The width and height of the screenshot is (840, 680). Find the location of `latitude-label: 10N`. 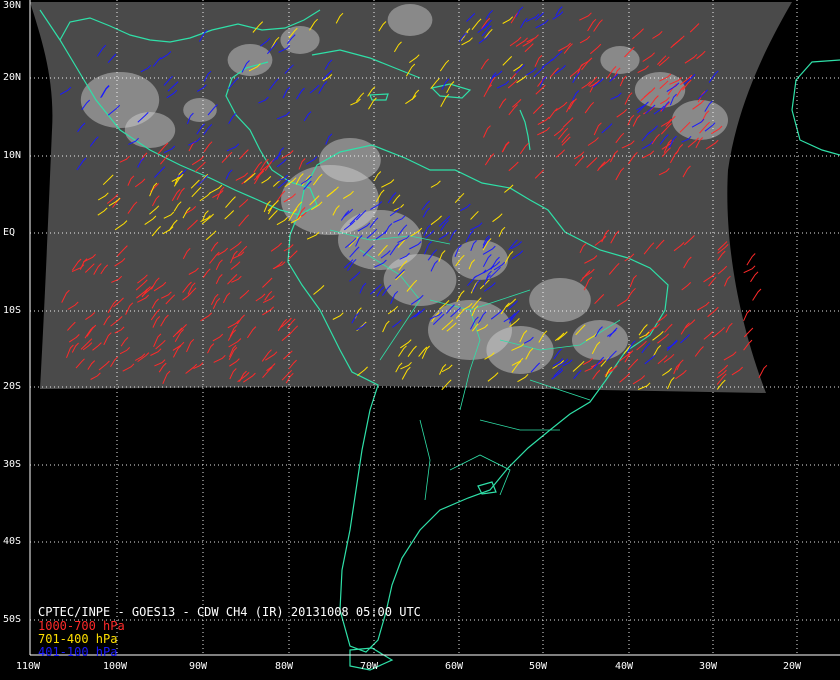

latitude-label: 10N is located at coordinates (12, 155).